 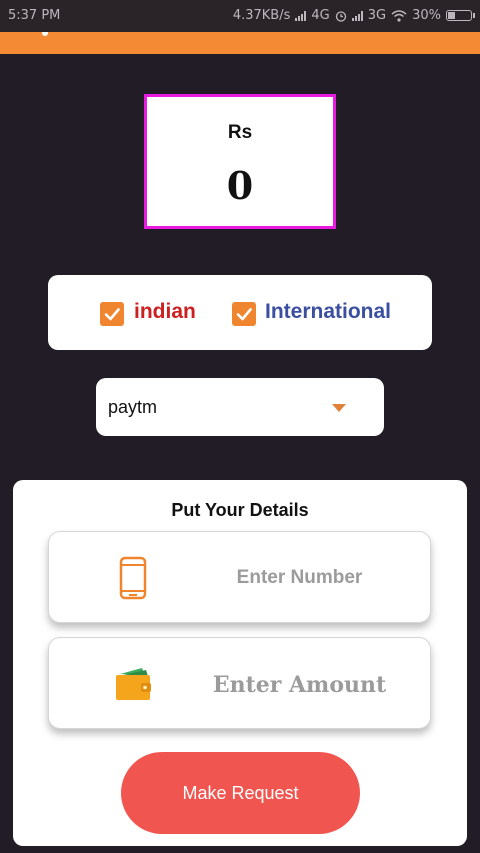 What do you see at coordinates (133, 407) in the screenshot?
I see `payment-method-value: paytm` at bounding box center [133, 407].